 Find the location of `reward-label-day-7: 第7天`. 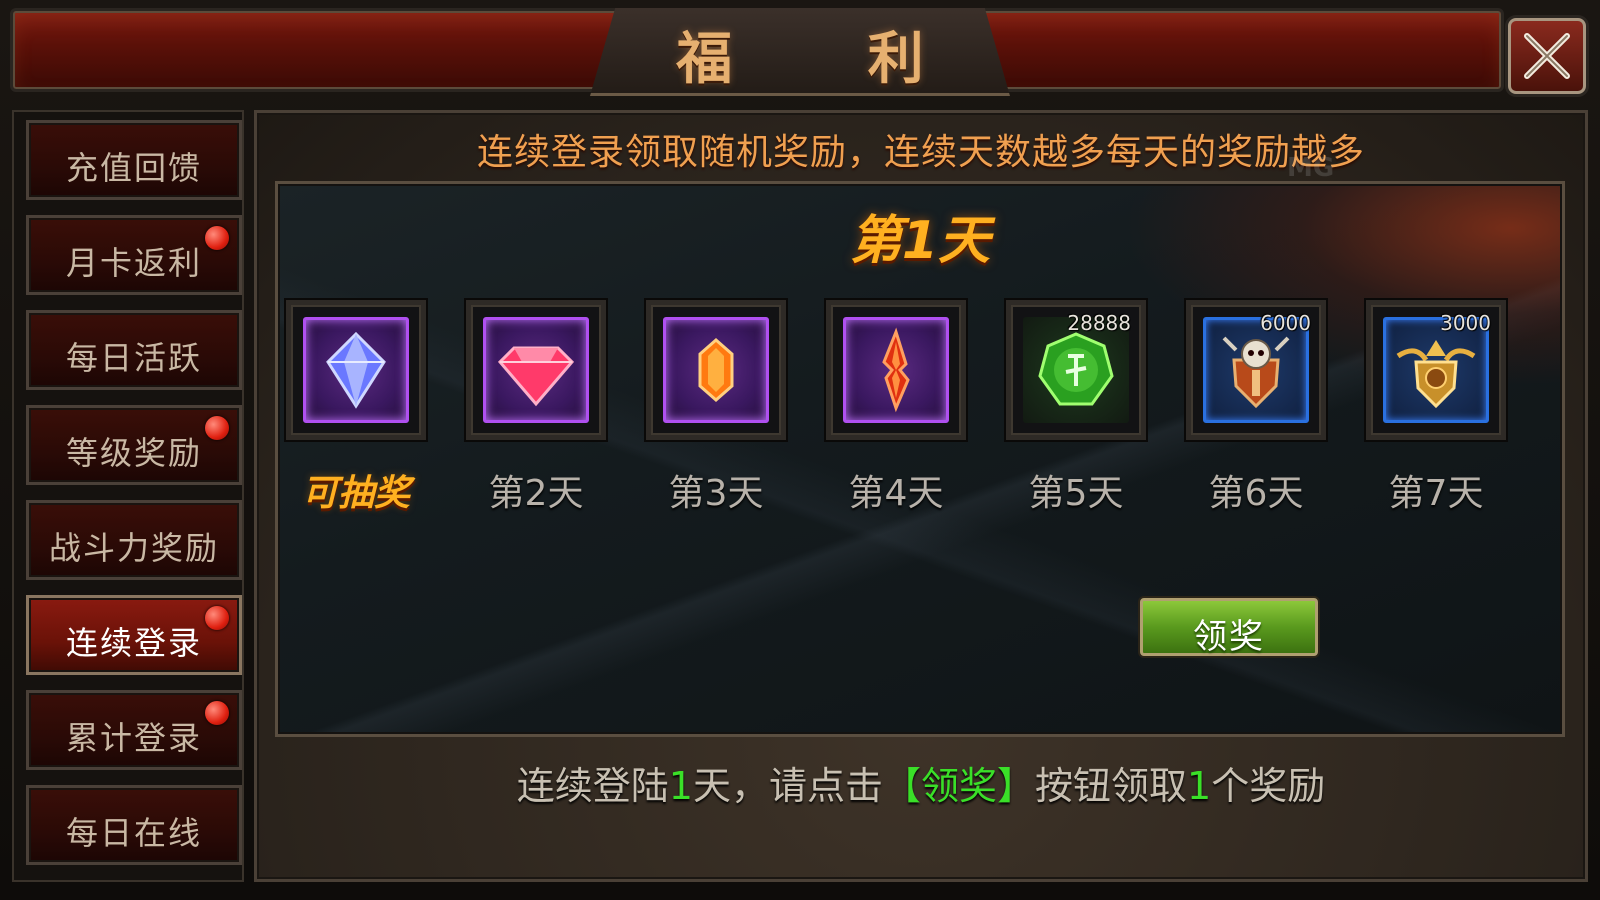

reward-label-day-7: 第7天 is located at coordinates (1436, 493).